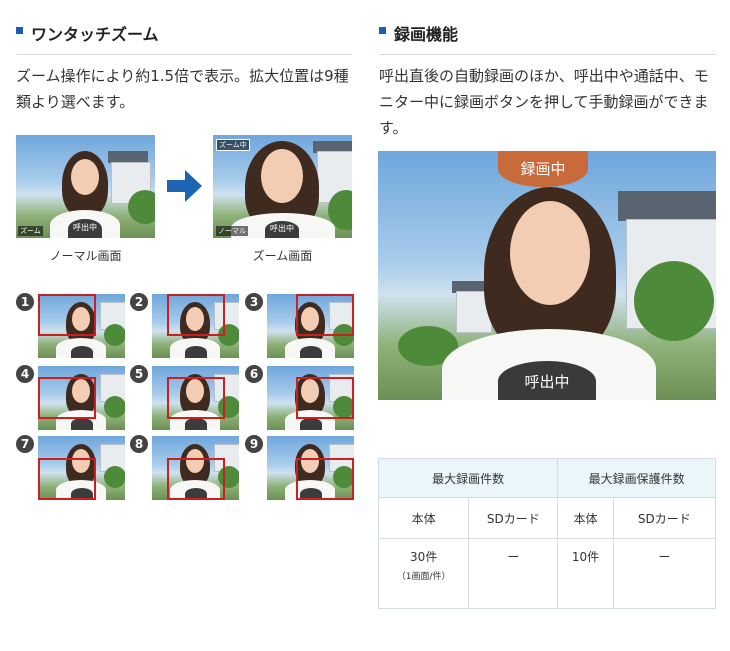 The width and height of the screenshot is (730, 651). I want to click on zoom-description: ズーム操作により約1.5倍で表示。拡大位置は9種類より選べます。, so click(182, 89).